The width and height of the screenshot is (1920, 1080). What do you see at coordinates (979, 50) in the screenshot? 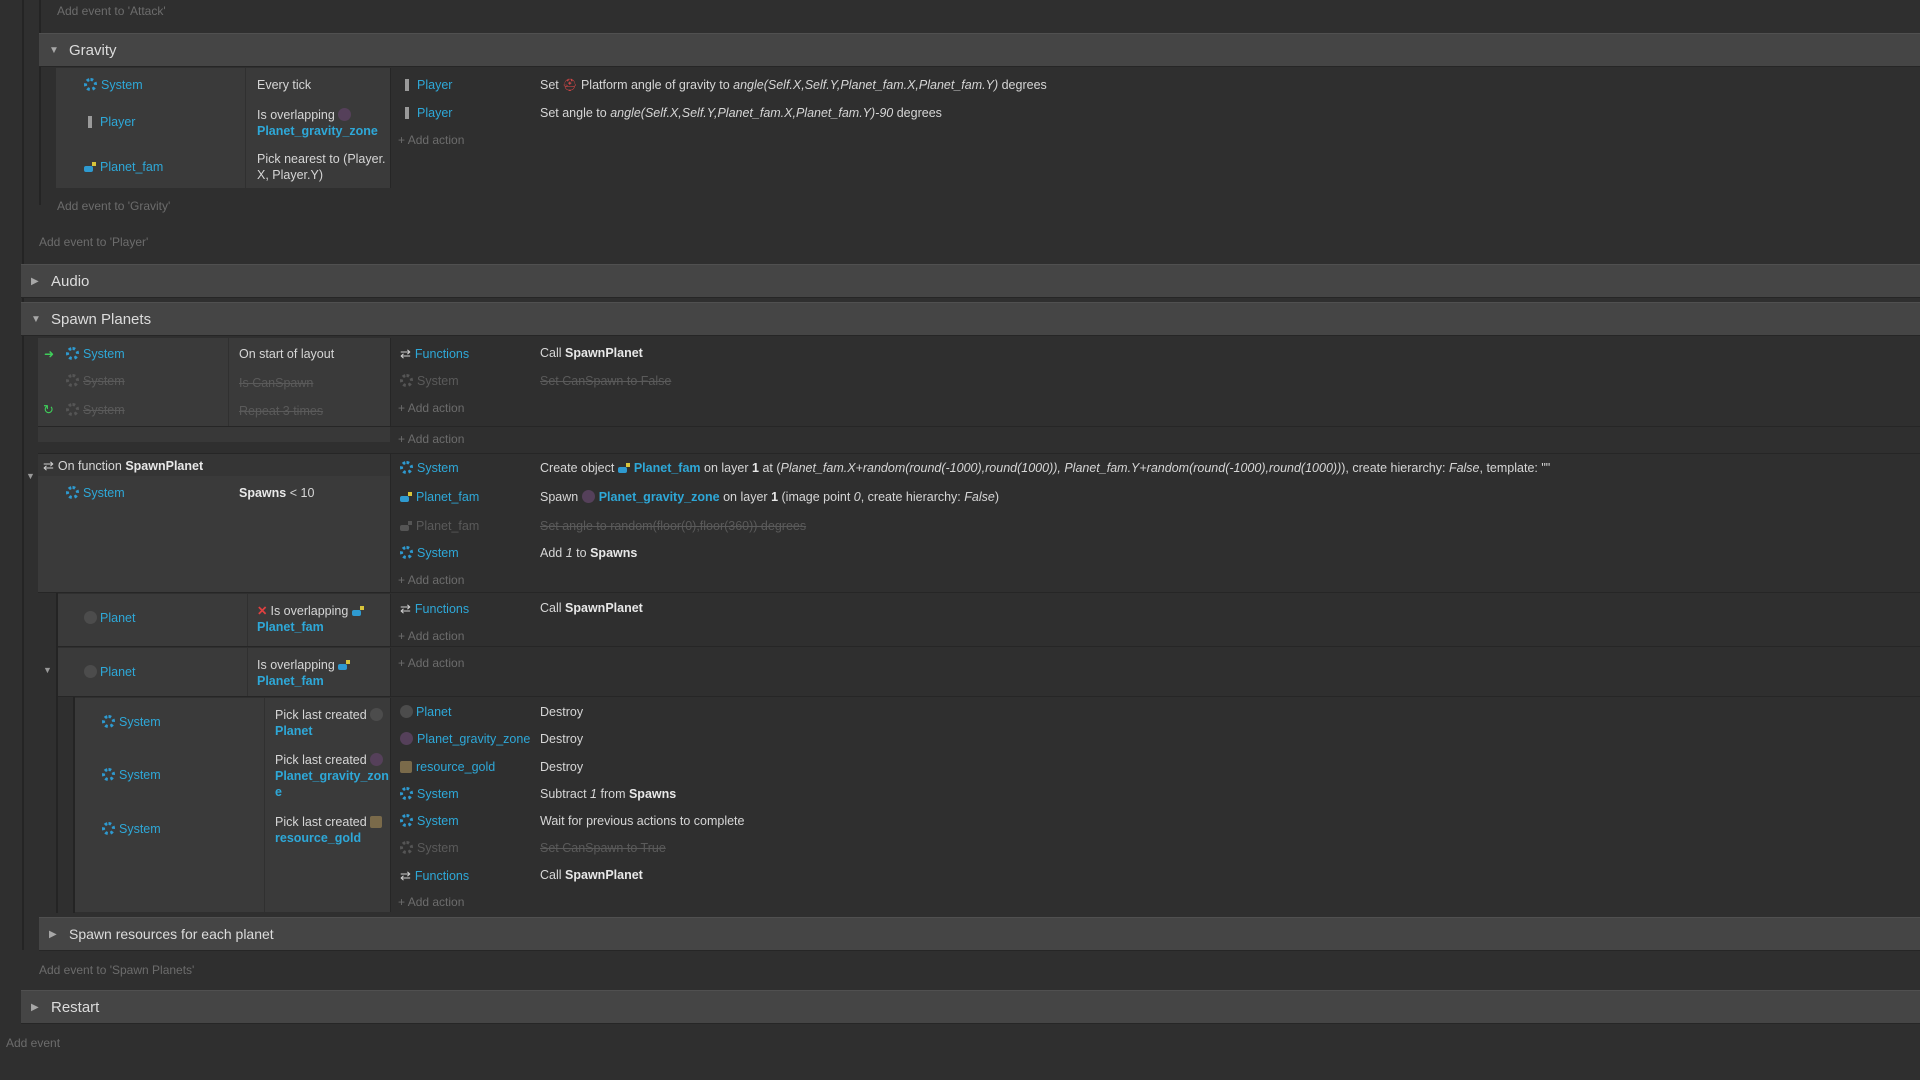
I see `group-gravity: ▼ Gravity` at bounding box center [979, 50].